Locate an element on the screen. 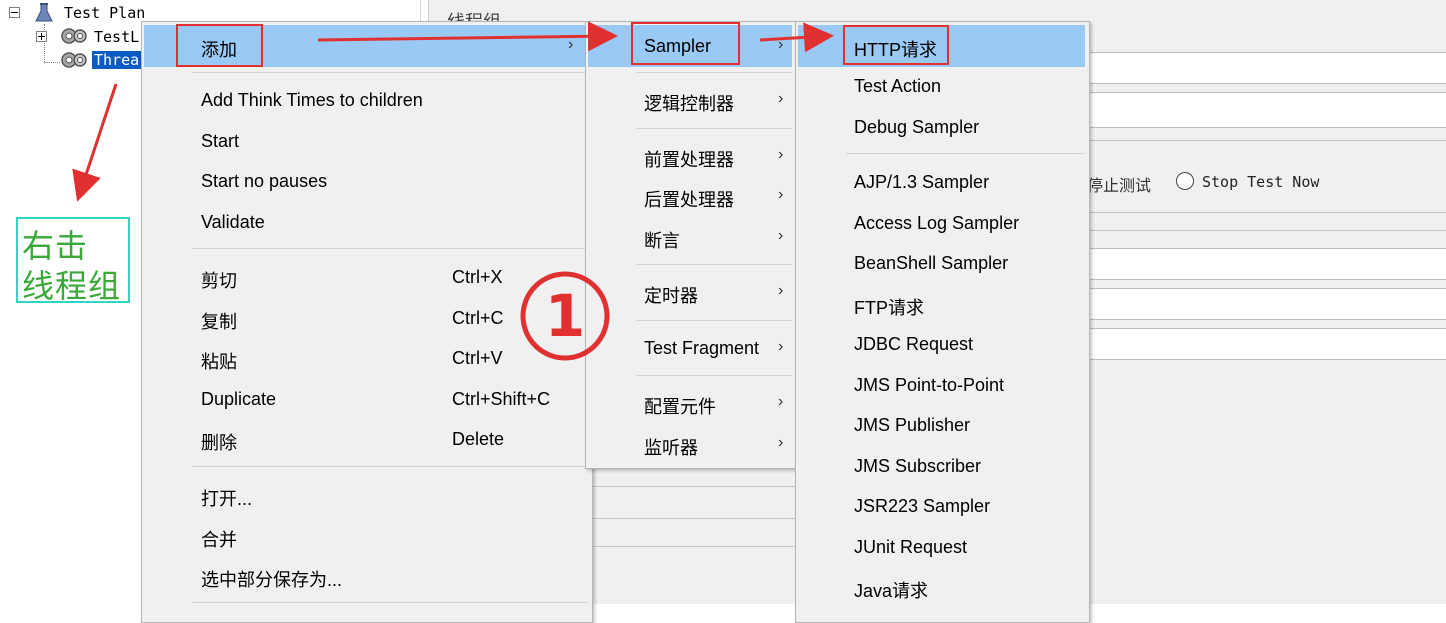 The image size is (1446, 623). annotation-line-2: 线程组 is located at coordinates (72, 286).